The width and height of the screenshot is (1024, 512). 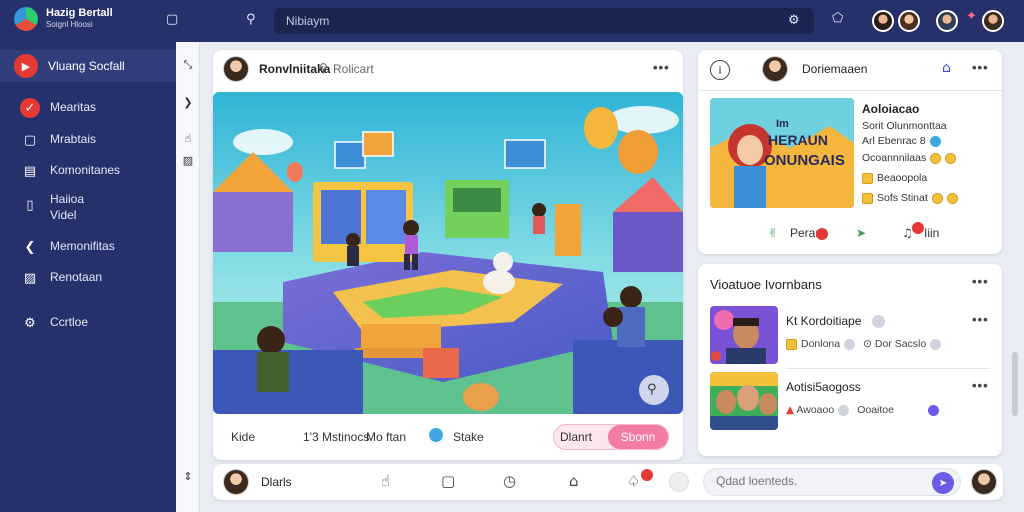 What do you see at coordinates (943, 483) in the screenshot?
I see `send-button: ➤` at bounding box center [943, 483].